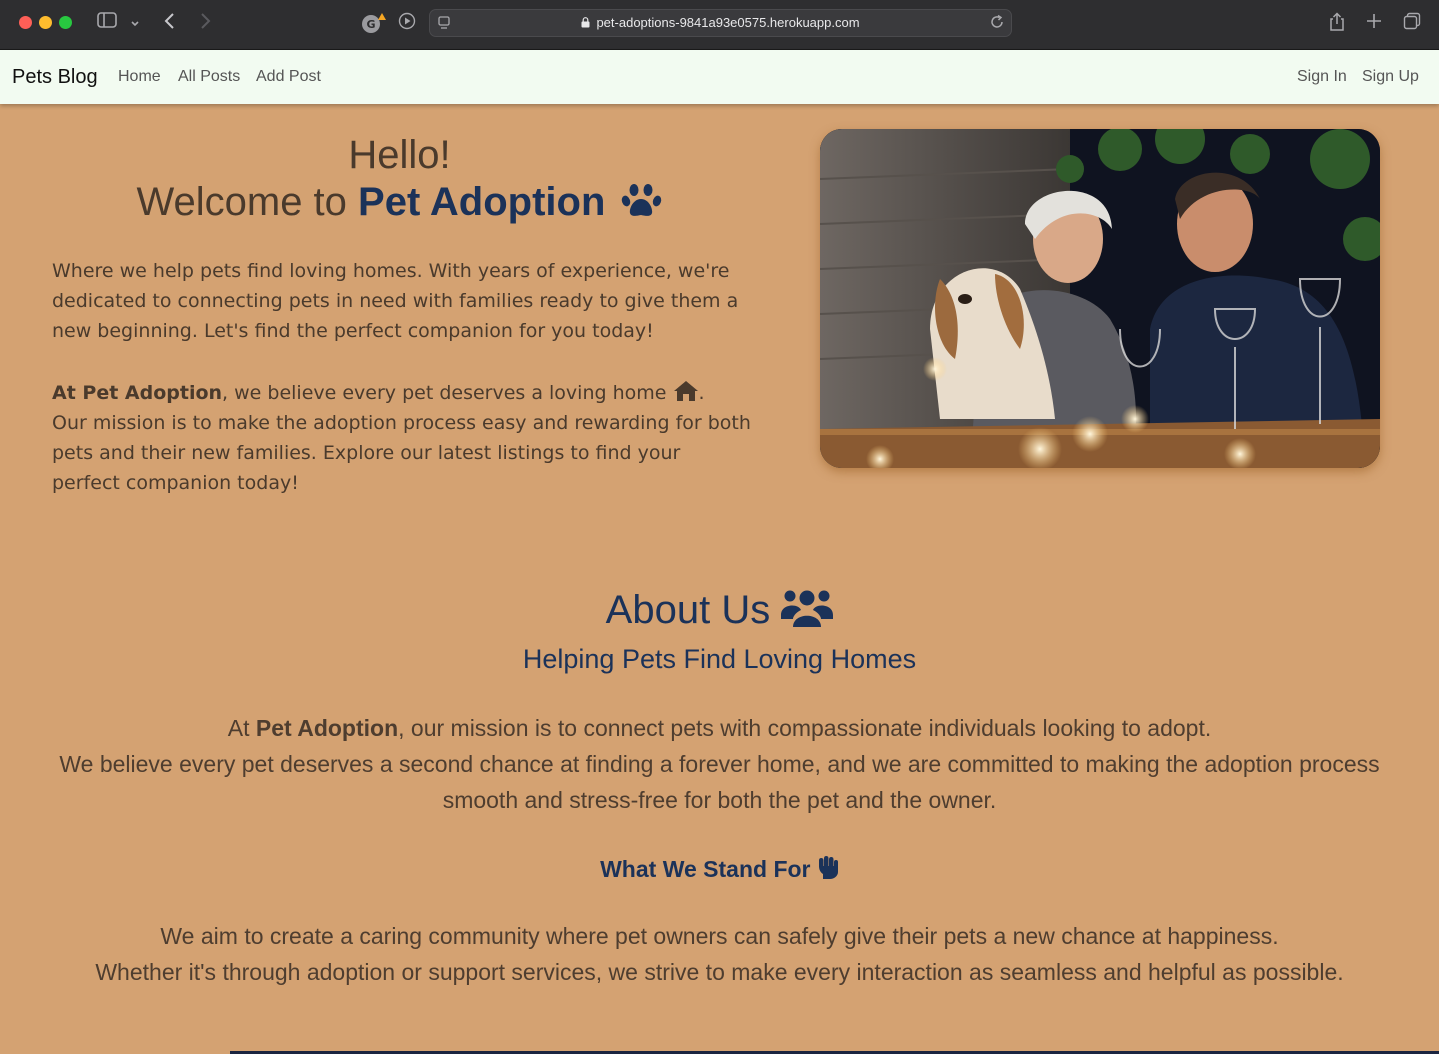  I want to click on svg-text: G, so click(370, 24).